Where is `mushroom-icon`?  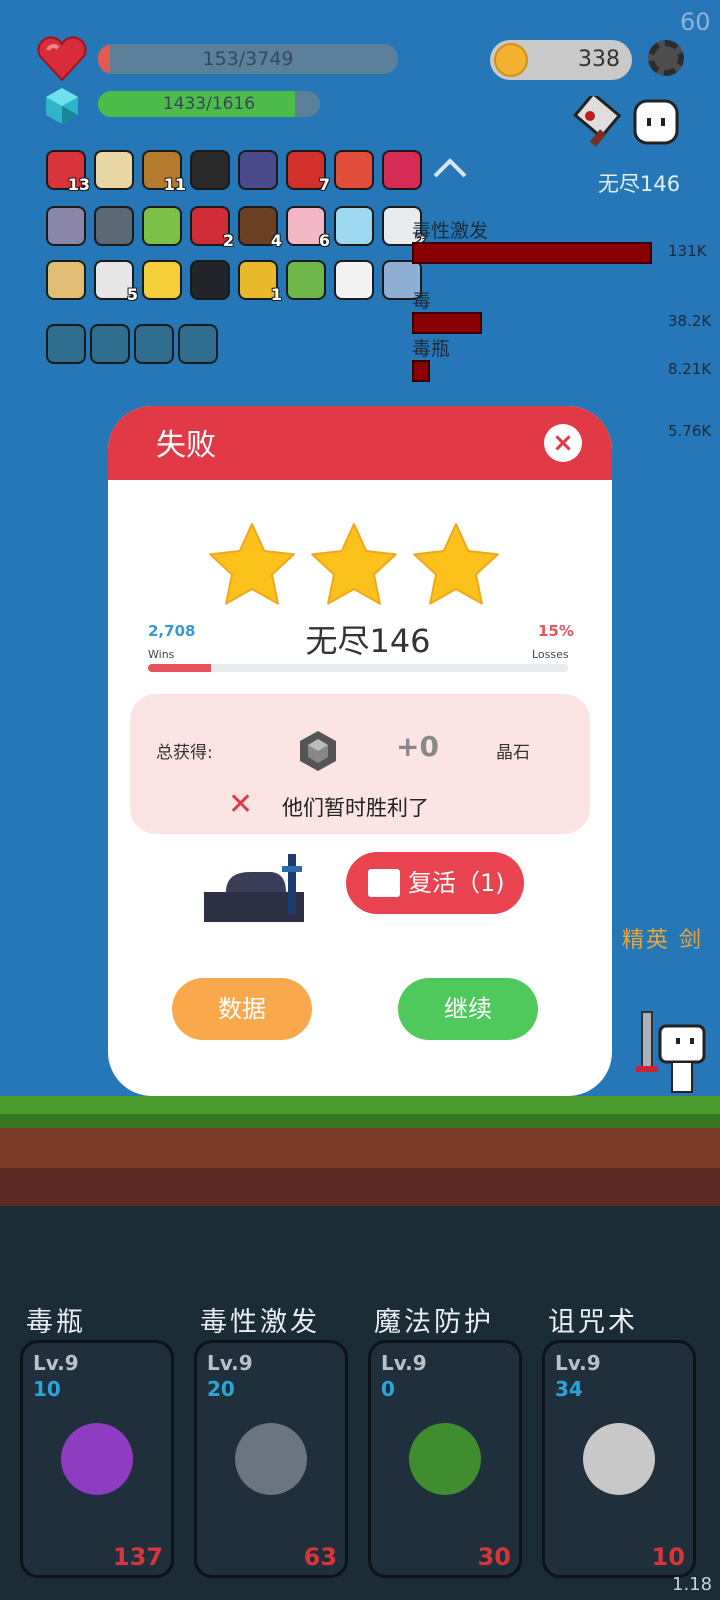 mushroom-icon is located at coordinates (354, 170).